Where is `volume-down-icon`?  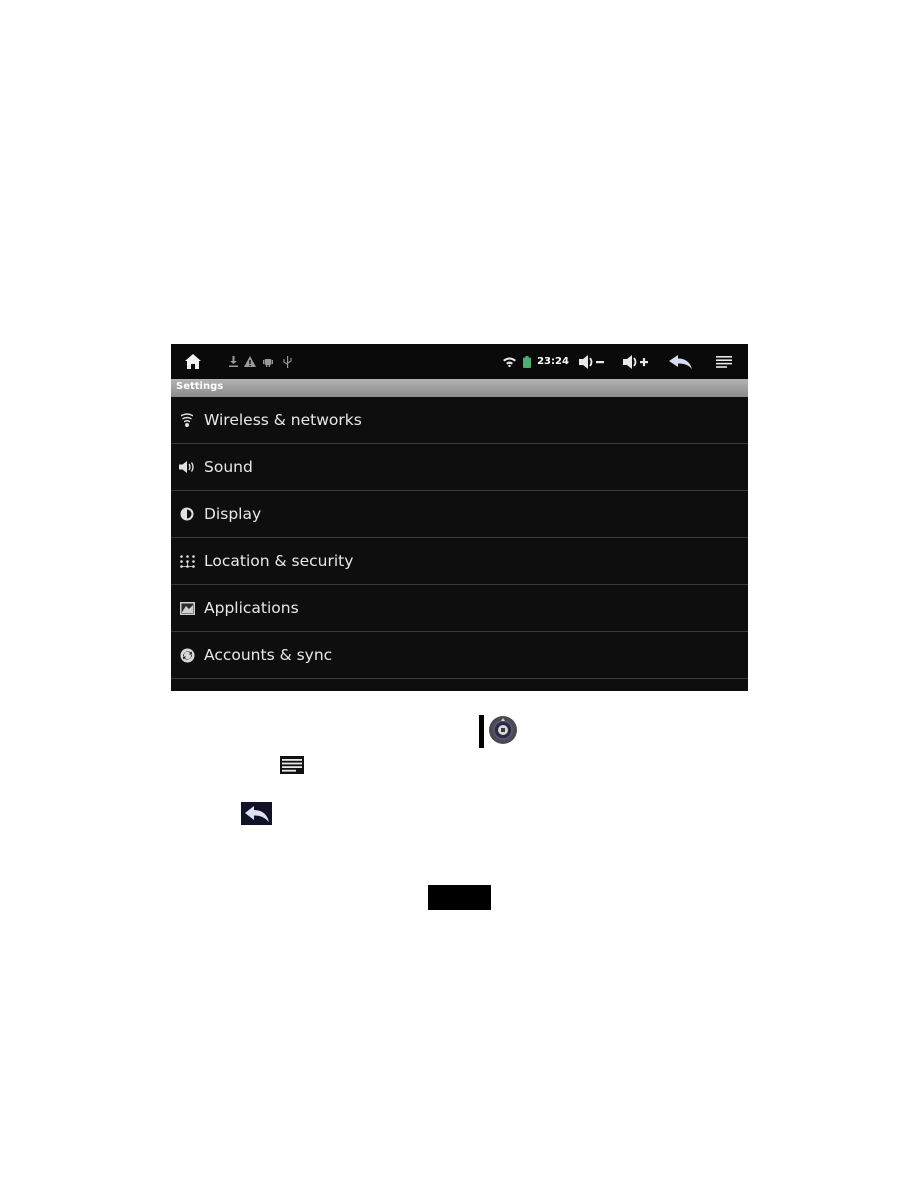
volume-down-icon is located at coordinates (591, 361).